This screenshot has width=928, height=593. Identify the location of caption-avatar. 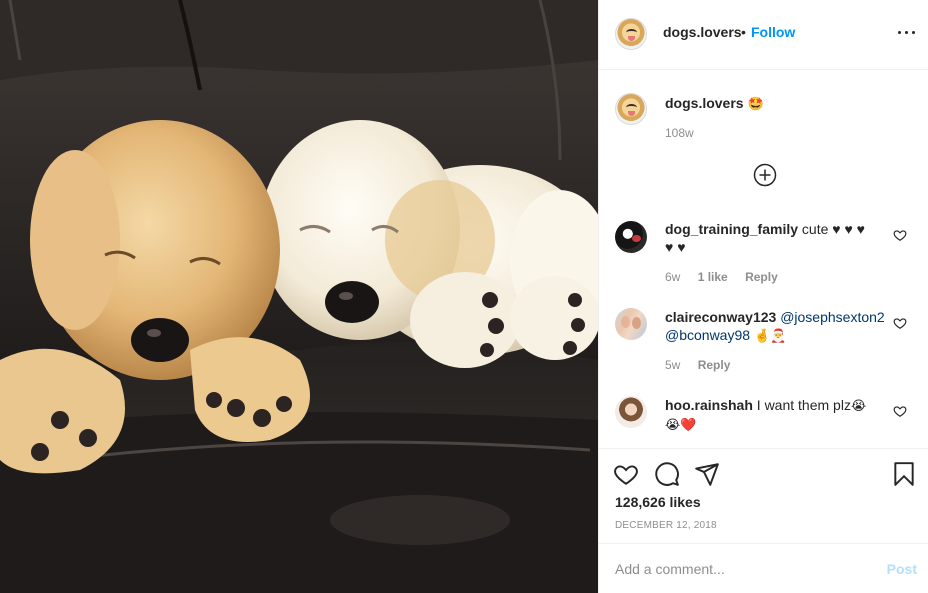
(631, 109).